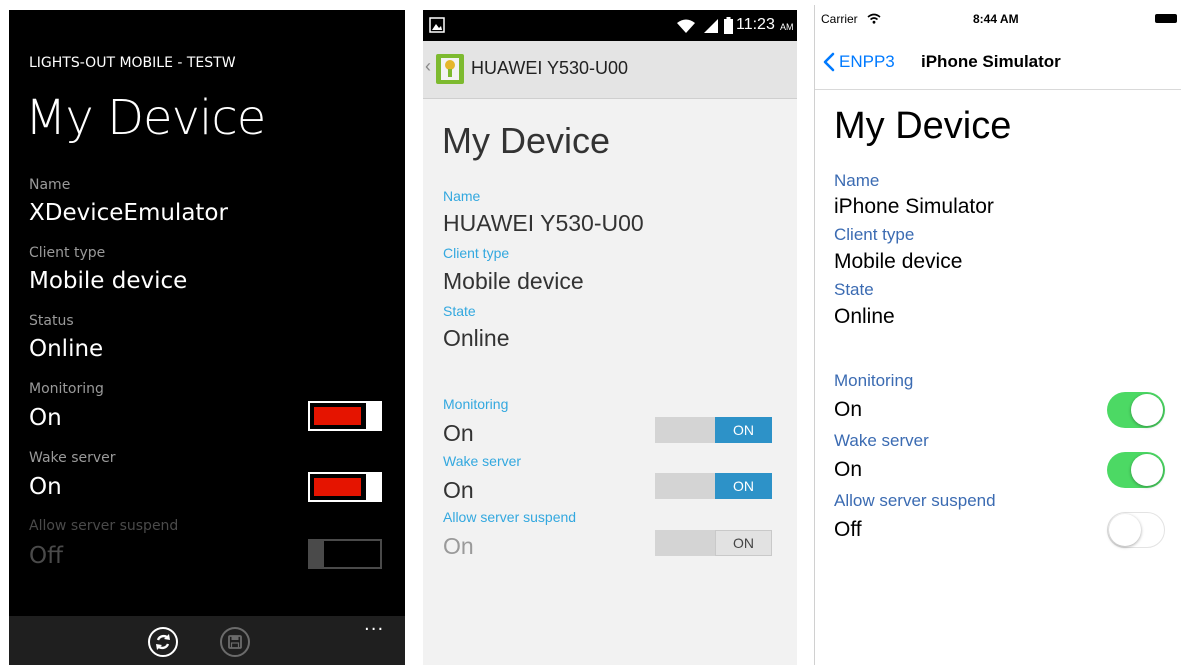 This screenshot has height=665, width=1181. I want to click on back-chevron-icon, so click(829, 62).